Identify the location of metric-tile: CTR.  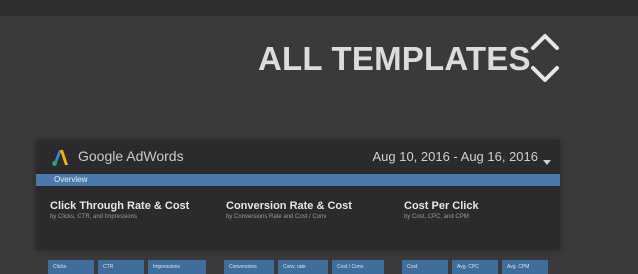
(121, 267).